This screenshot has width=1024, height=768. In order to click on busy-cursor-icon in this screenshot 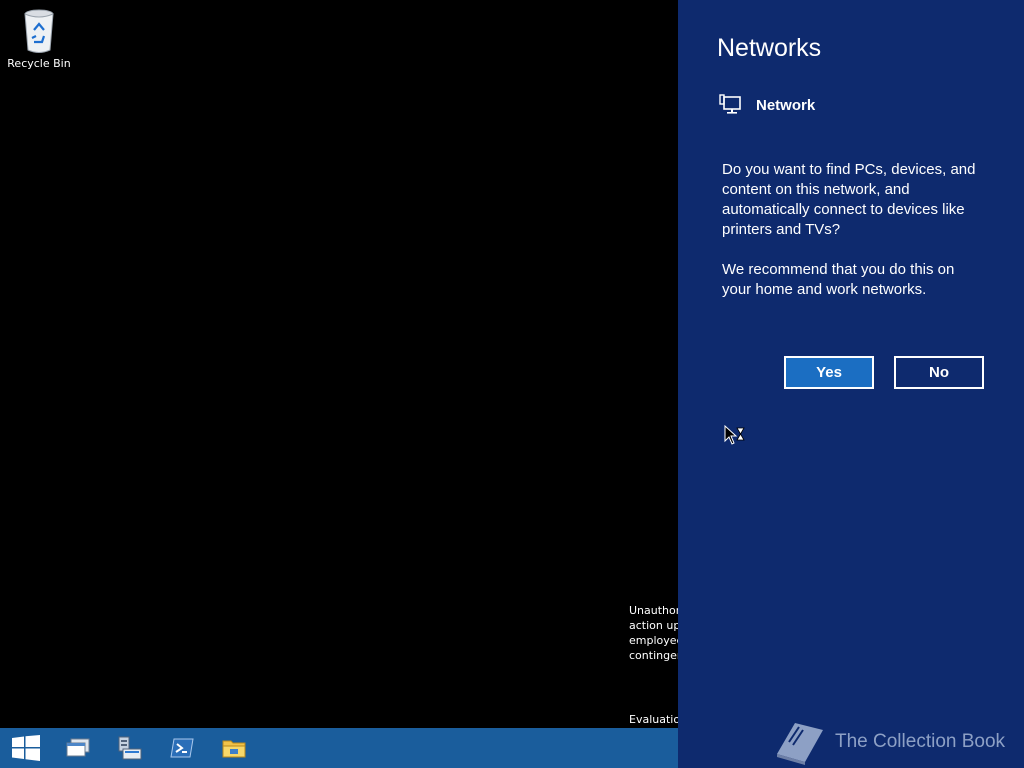, I will do `click(734, 435)`.